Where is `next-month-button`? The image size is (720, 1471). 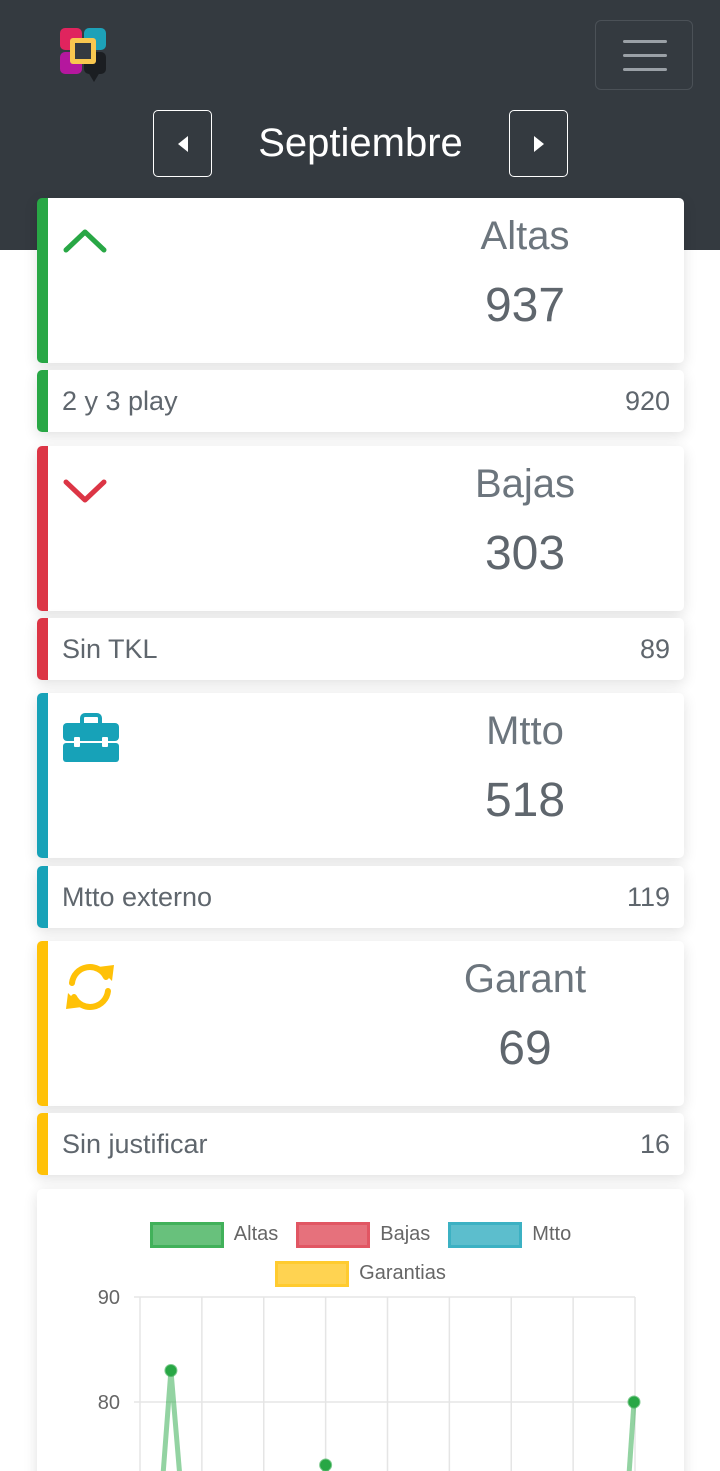 next-month-button is located at coordinates (538, 143).